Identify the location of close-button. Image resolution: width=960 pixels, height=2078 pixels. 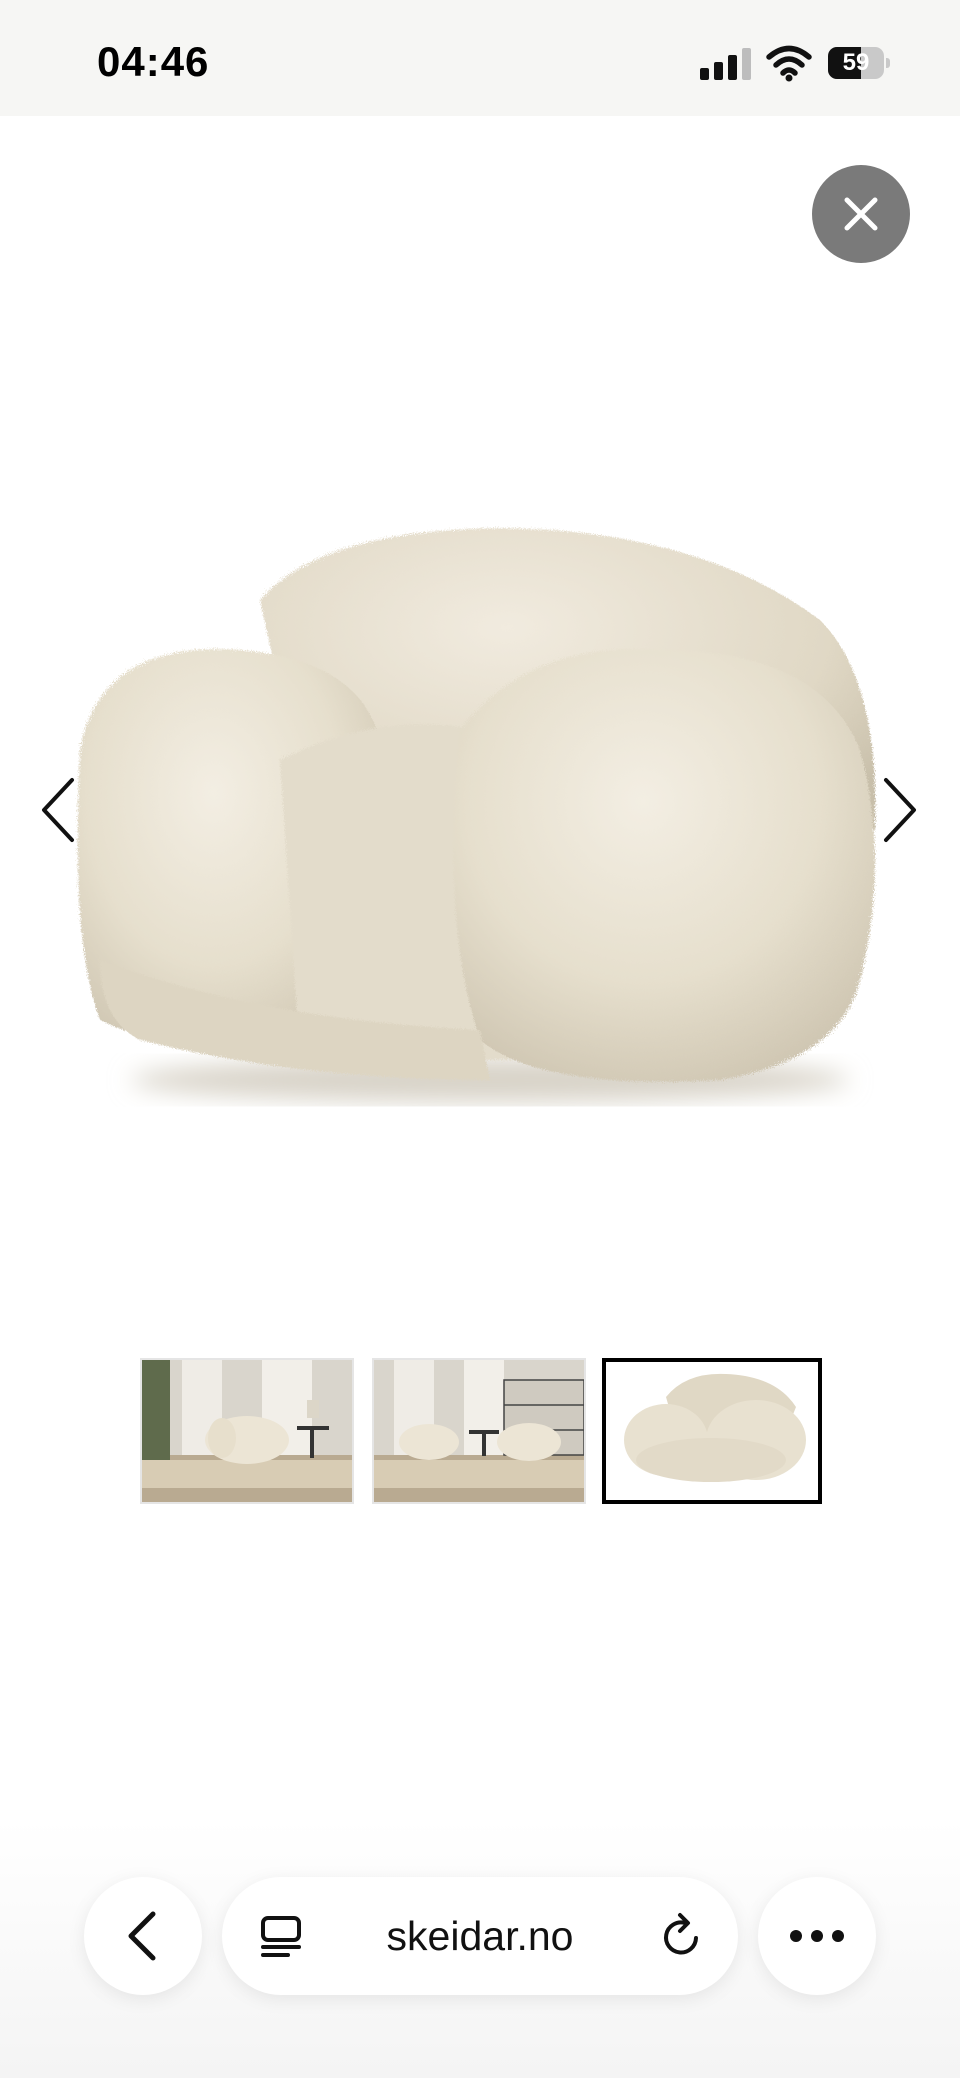
(861, 214).